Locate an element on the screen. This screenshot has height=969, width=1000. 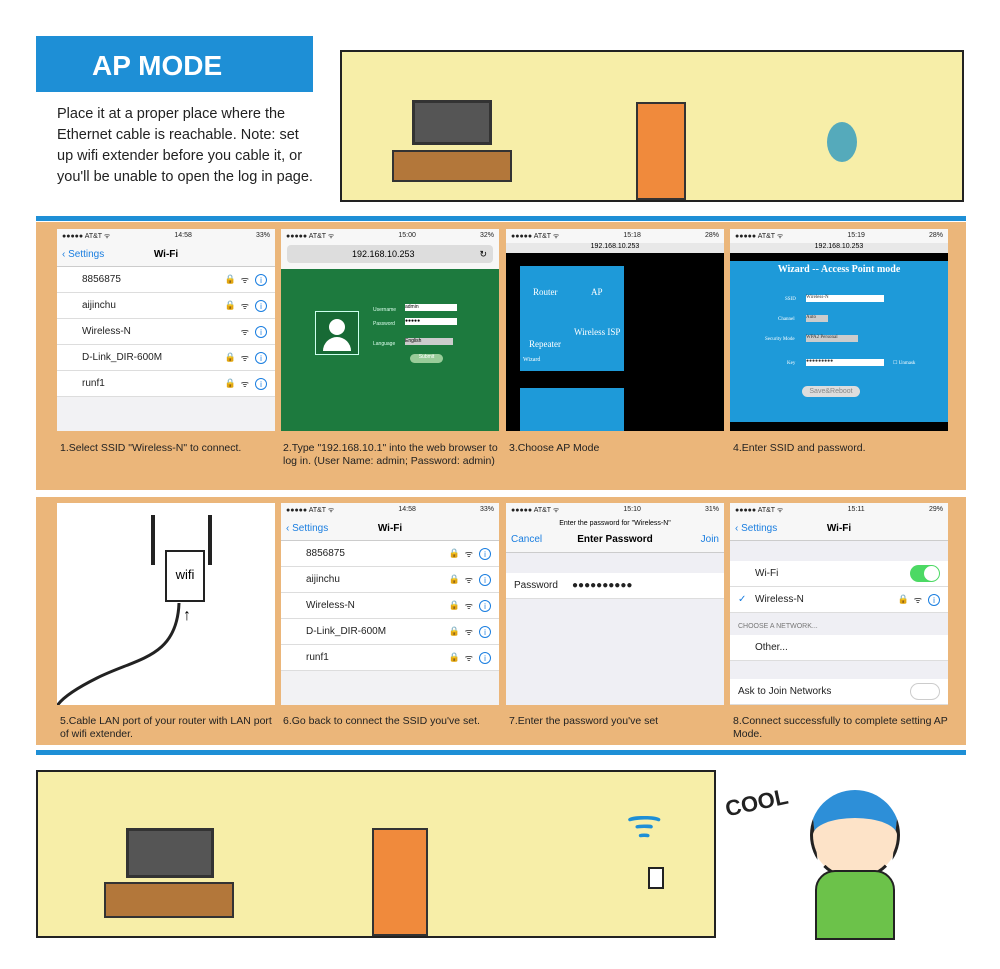
join-button: Join is located at coordinates (710, 539).